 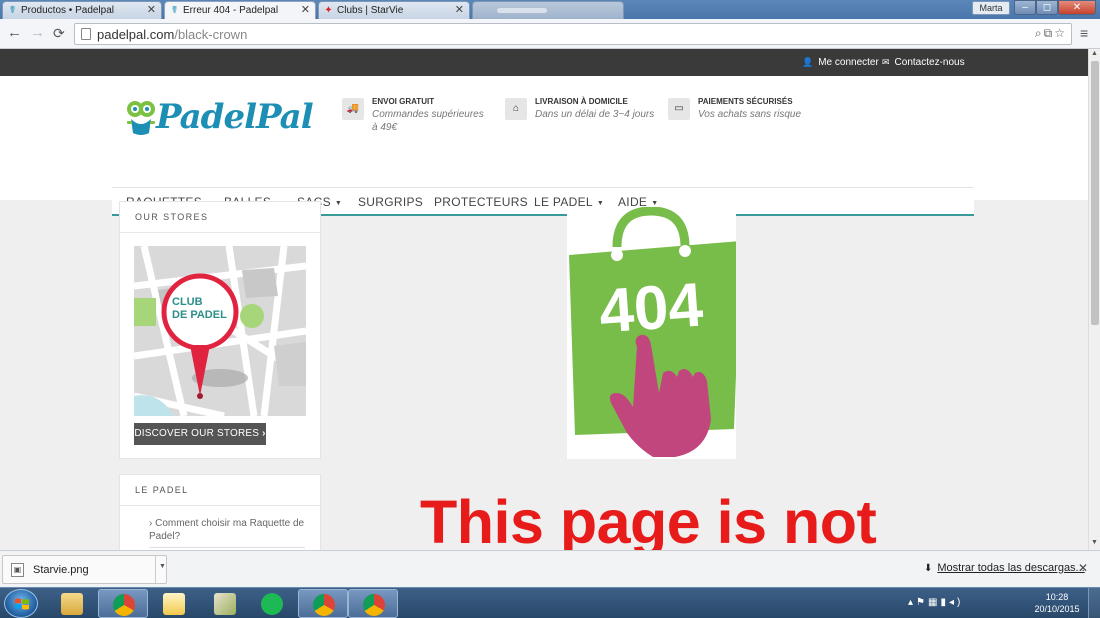 I want to click on taskbar-chrome-padelpal, so click(x=323, y=603).